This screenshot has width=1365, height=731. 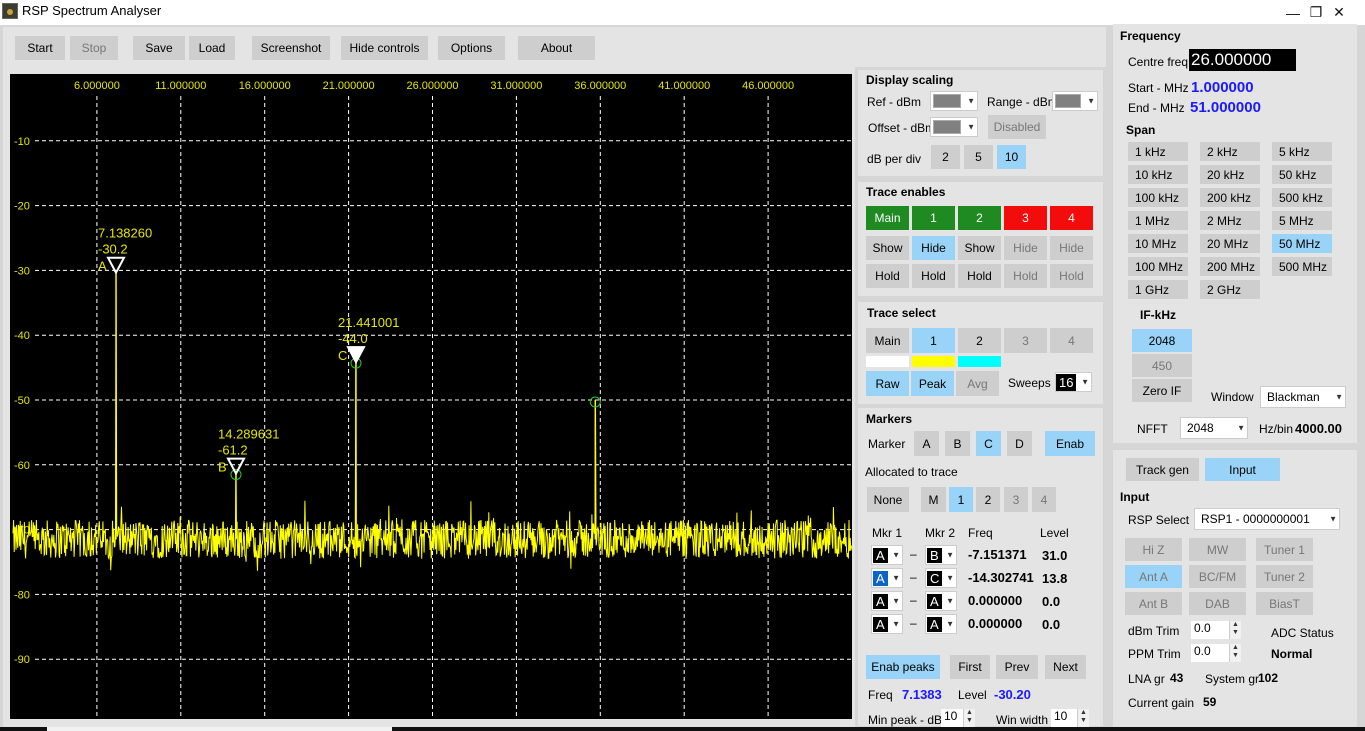 I want to click on port-dab-button: DAB, so click(x=1217, y=603).